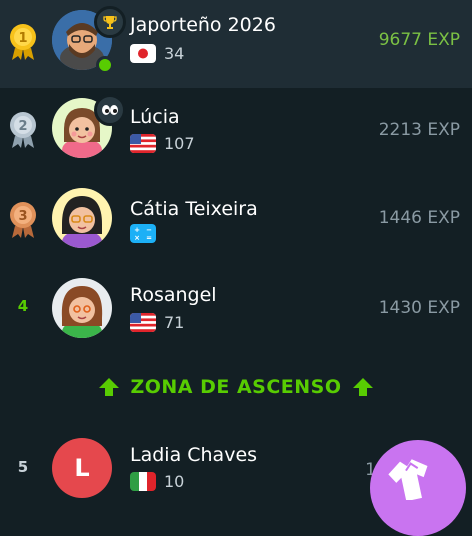  What do you see at coordinates (193, 455) in the screenshot?
I see `user-name: Ladia Chaves` at bounding box center [193, 455].